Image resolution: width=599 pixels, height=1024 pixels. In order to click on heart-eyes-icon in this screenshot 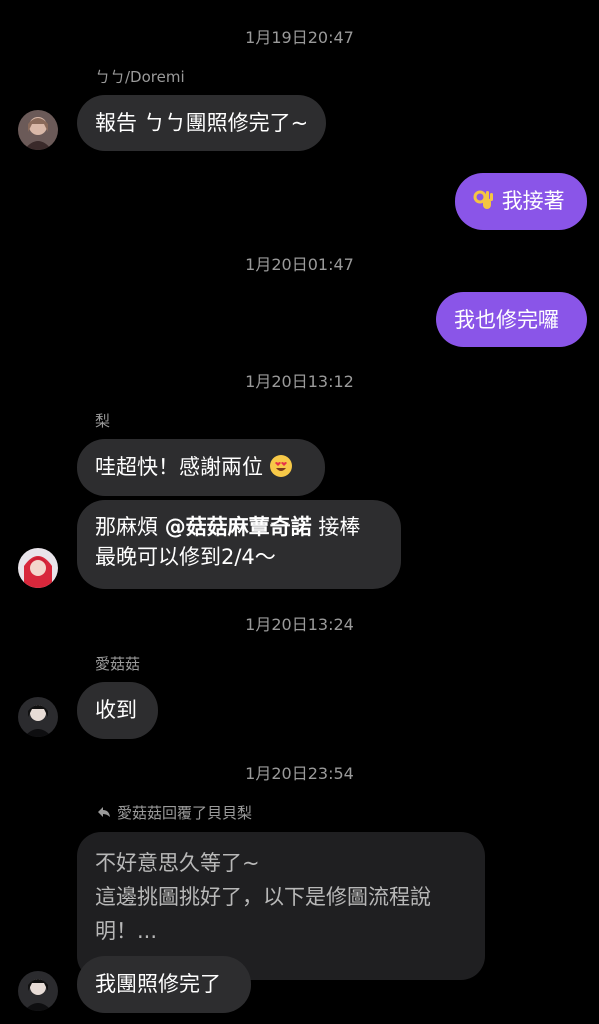, I will do `click(280, 466)`.